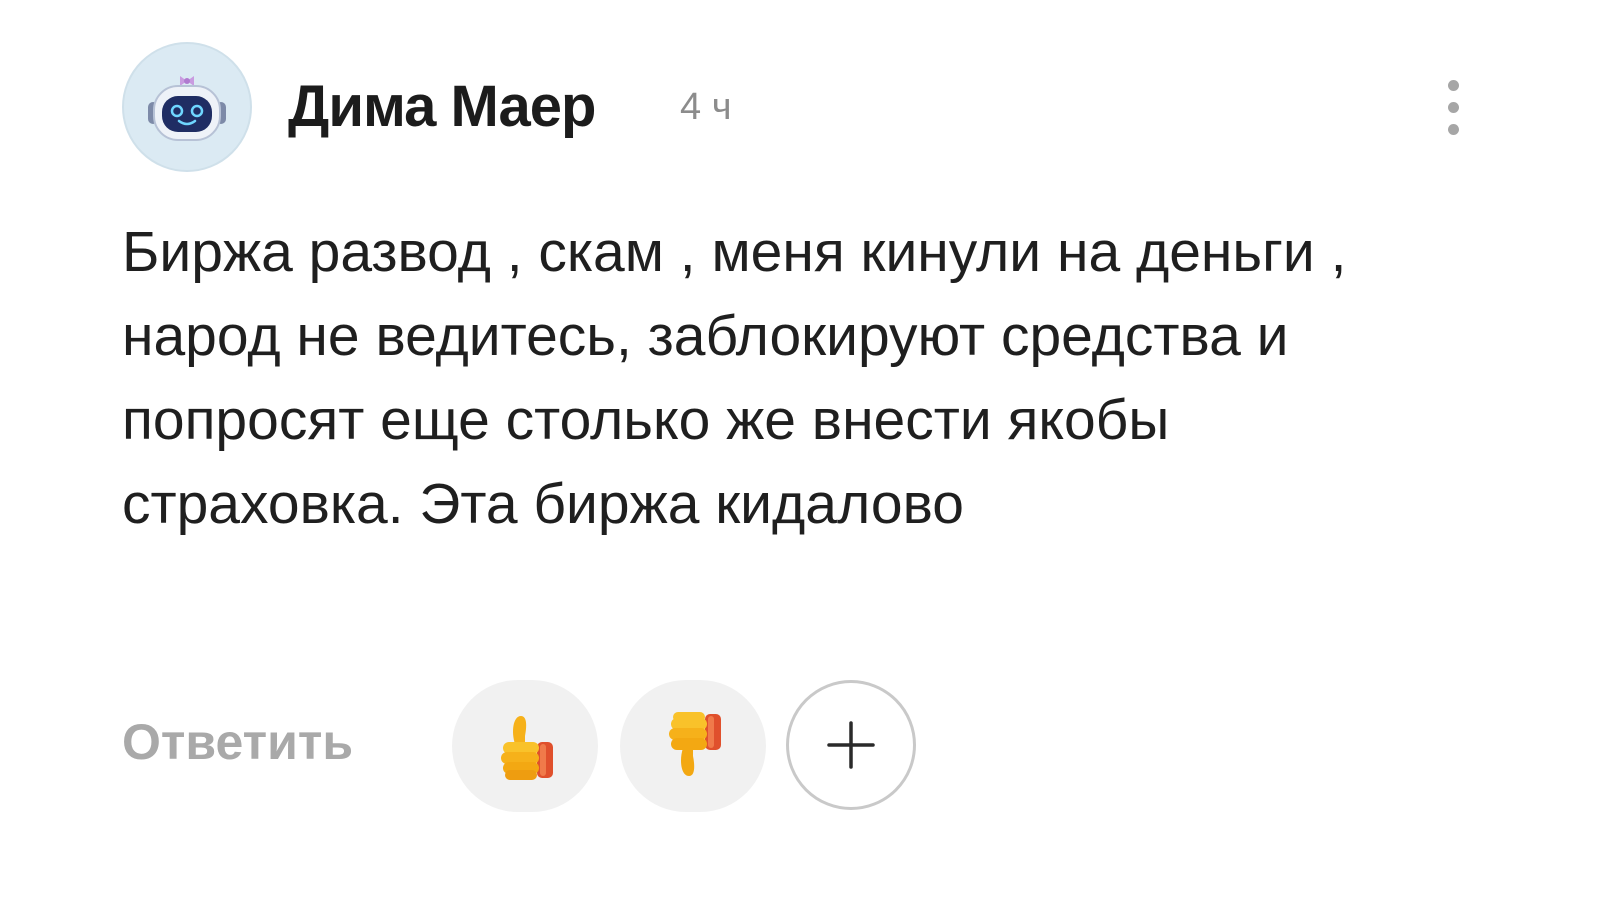 This screenshot has width=1600, height=900. I want to click on avatar, so click(187, 107).